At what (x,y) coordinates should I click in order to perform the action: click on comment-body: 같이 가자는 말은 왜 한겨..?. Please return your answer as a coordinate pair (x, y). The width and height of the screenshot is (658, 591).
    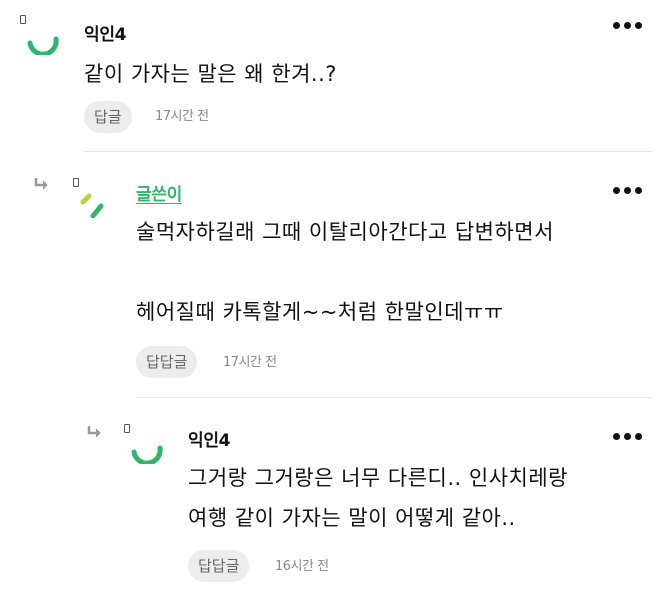
    Looking at the image, I should click on (210, 74).